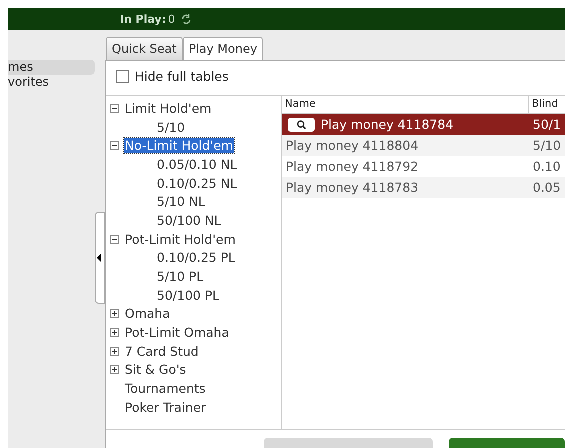 The width and height of the screenshot is (565, 448). Describe the element at coordinates (352, 166) in the screenshot. I see `table-name: Play money 4118792` at that location.